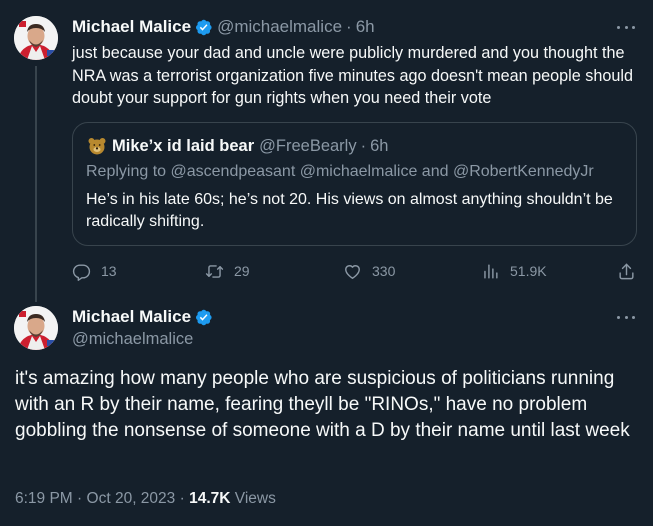 Image resolution: width=653 pixels, height=526 pixels. I want to click on quoted-author-name: Mike’x id laid bear, so click(183, 146).